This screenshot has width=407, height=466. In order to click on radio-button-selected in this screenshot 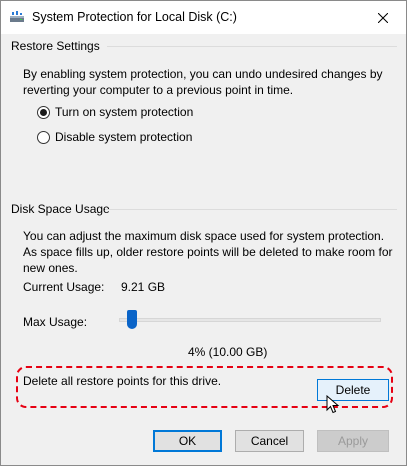, I will do `click(43, 112)`.